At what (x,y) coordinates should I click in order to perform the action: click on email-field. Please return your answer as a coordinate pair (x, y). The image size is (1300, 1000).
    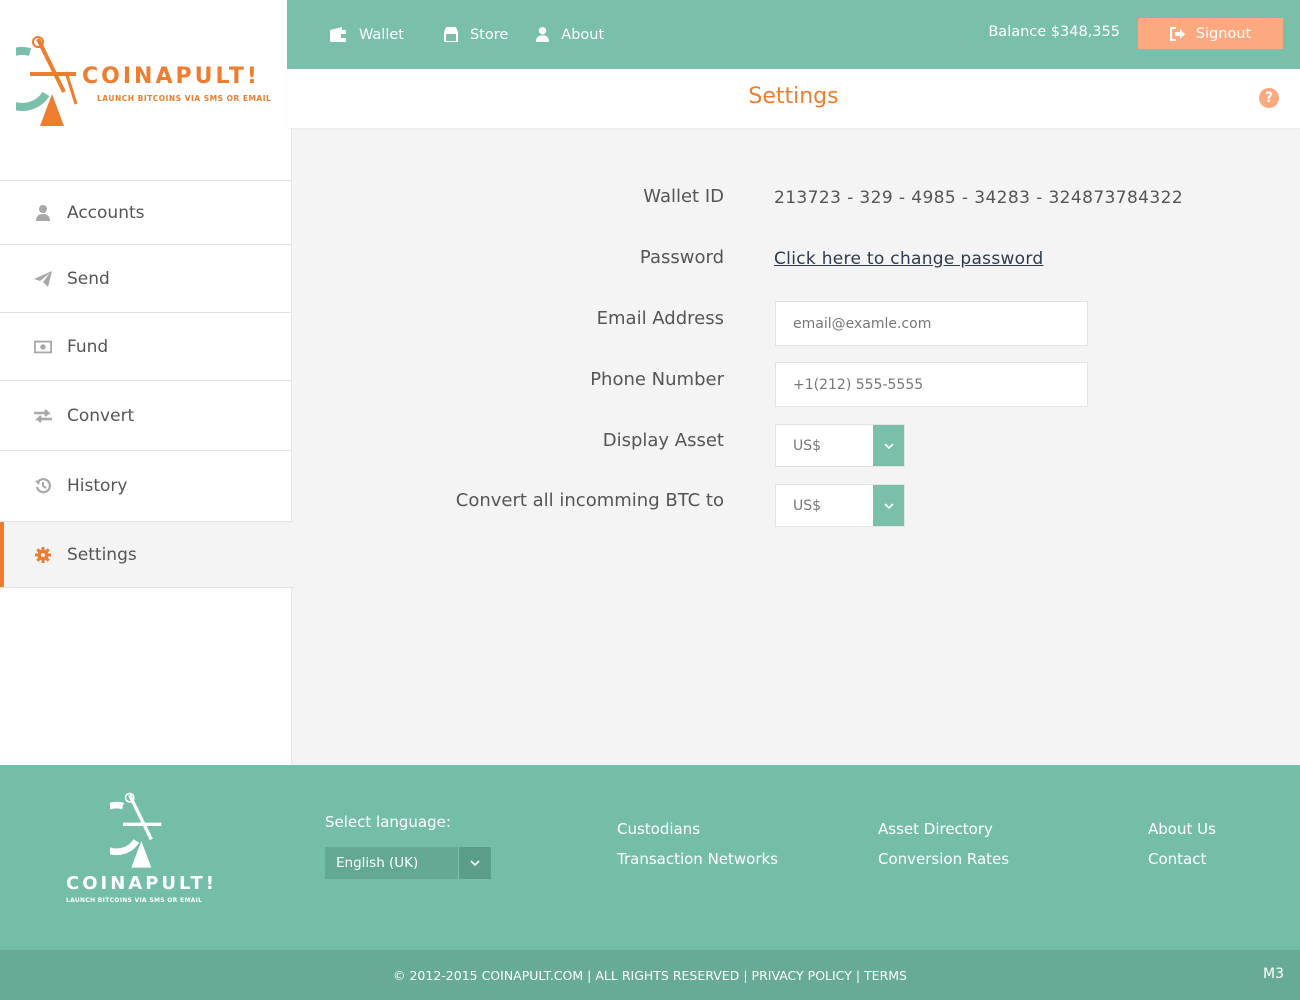
    Looking at the image, I should click on (931, 323).